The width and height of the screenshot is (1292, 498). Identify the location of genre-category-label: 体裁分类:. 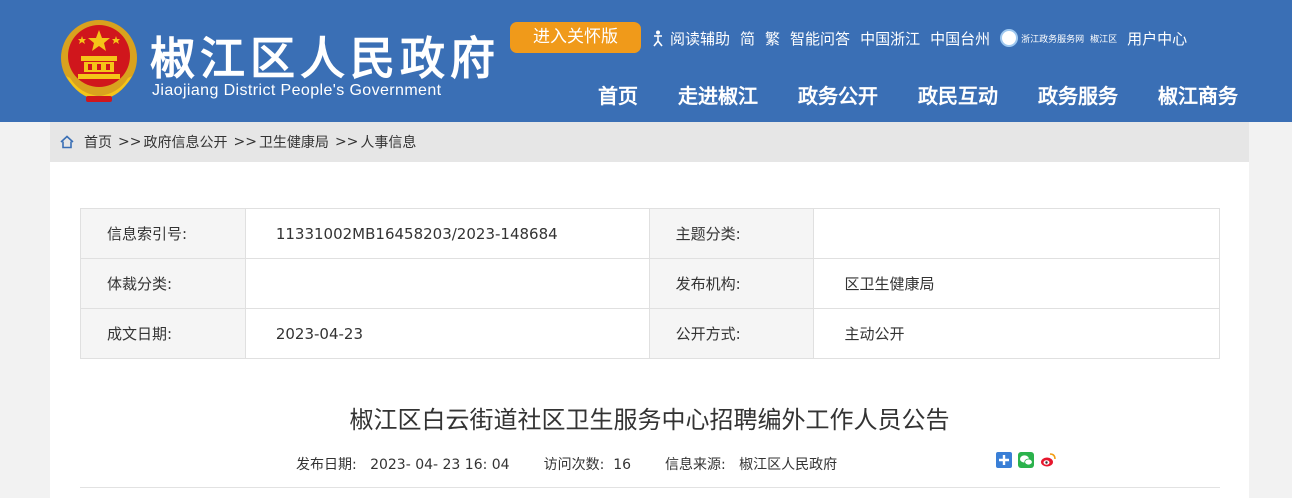
(163, 283).